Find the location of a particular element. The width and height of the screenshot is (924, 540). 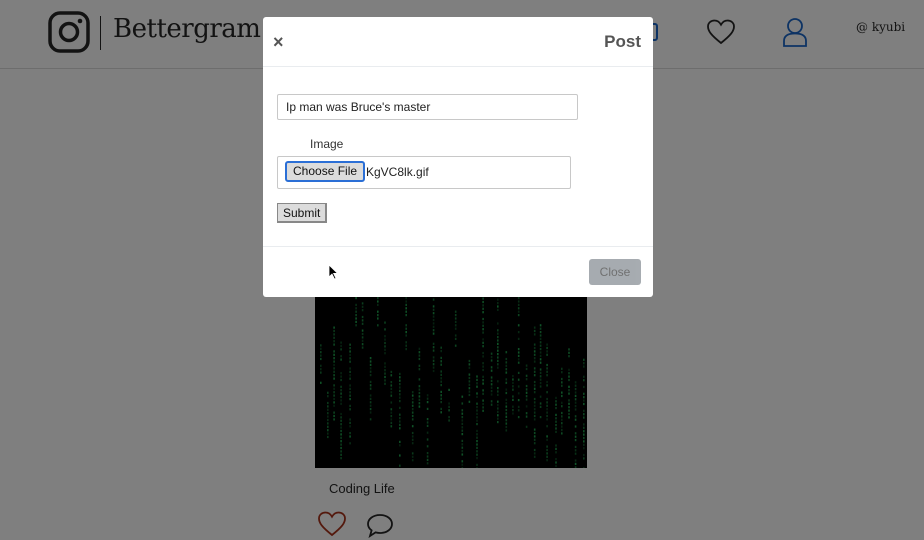

image-label: Image is located at coordinates (327, 144).